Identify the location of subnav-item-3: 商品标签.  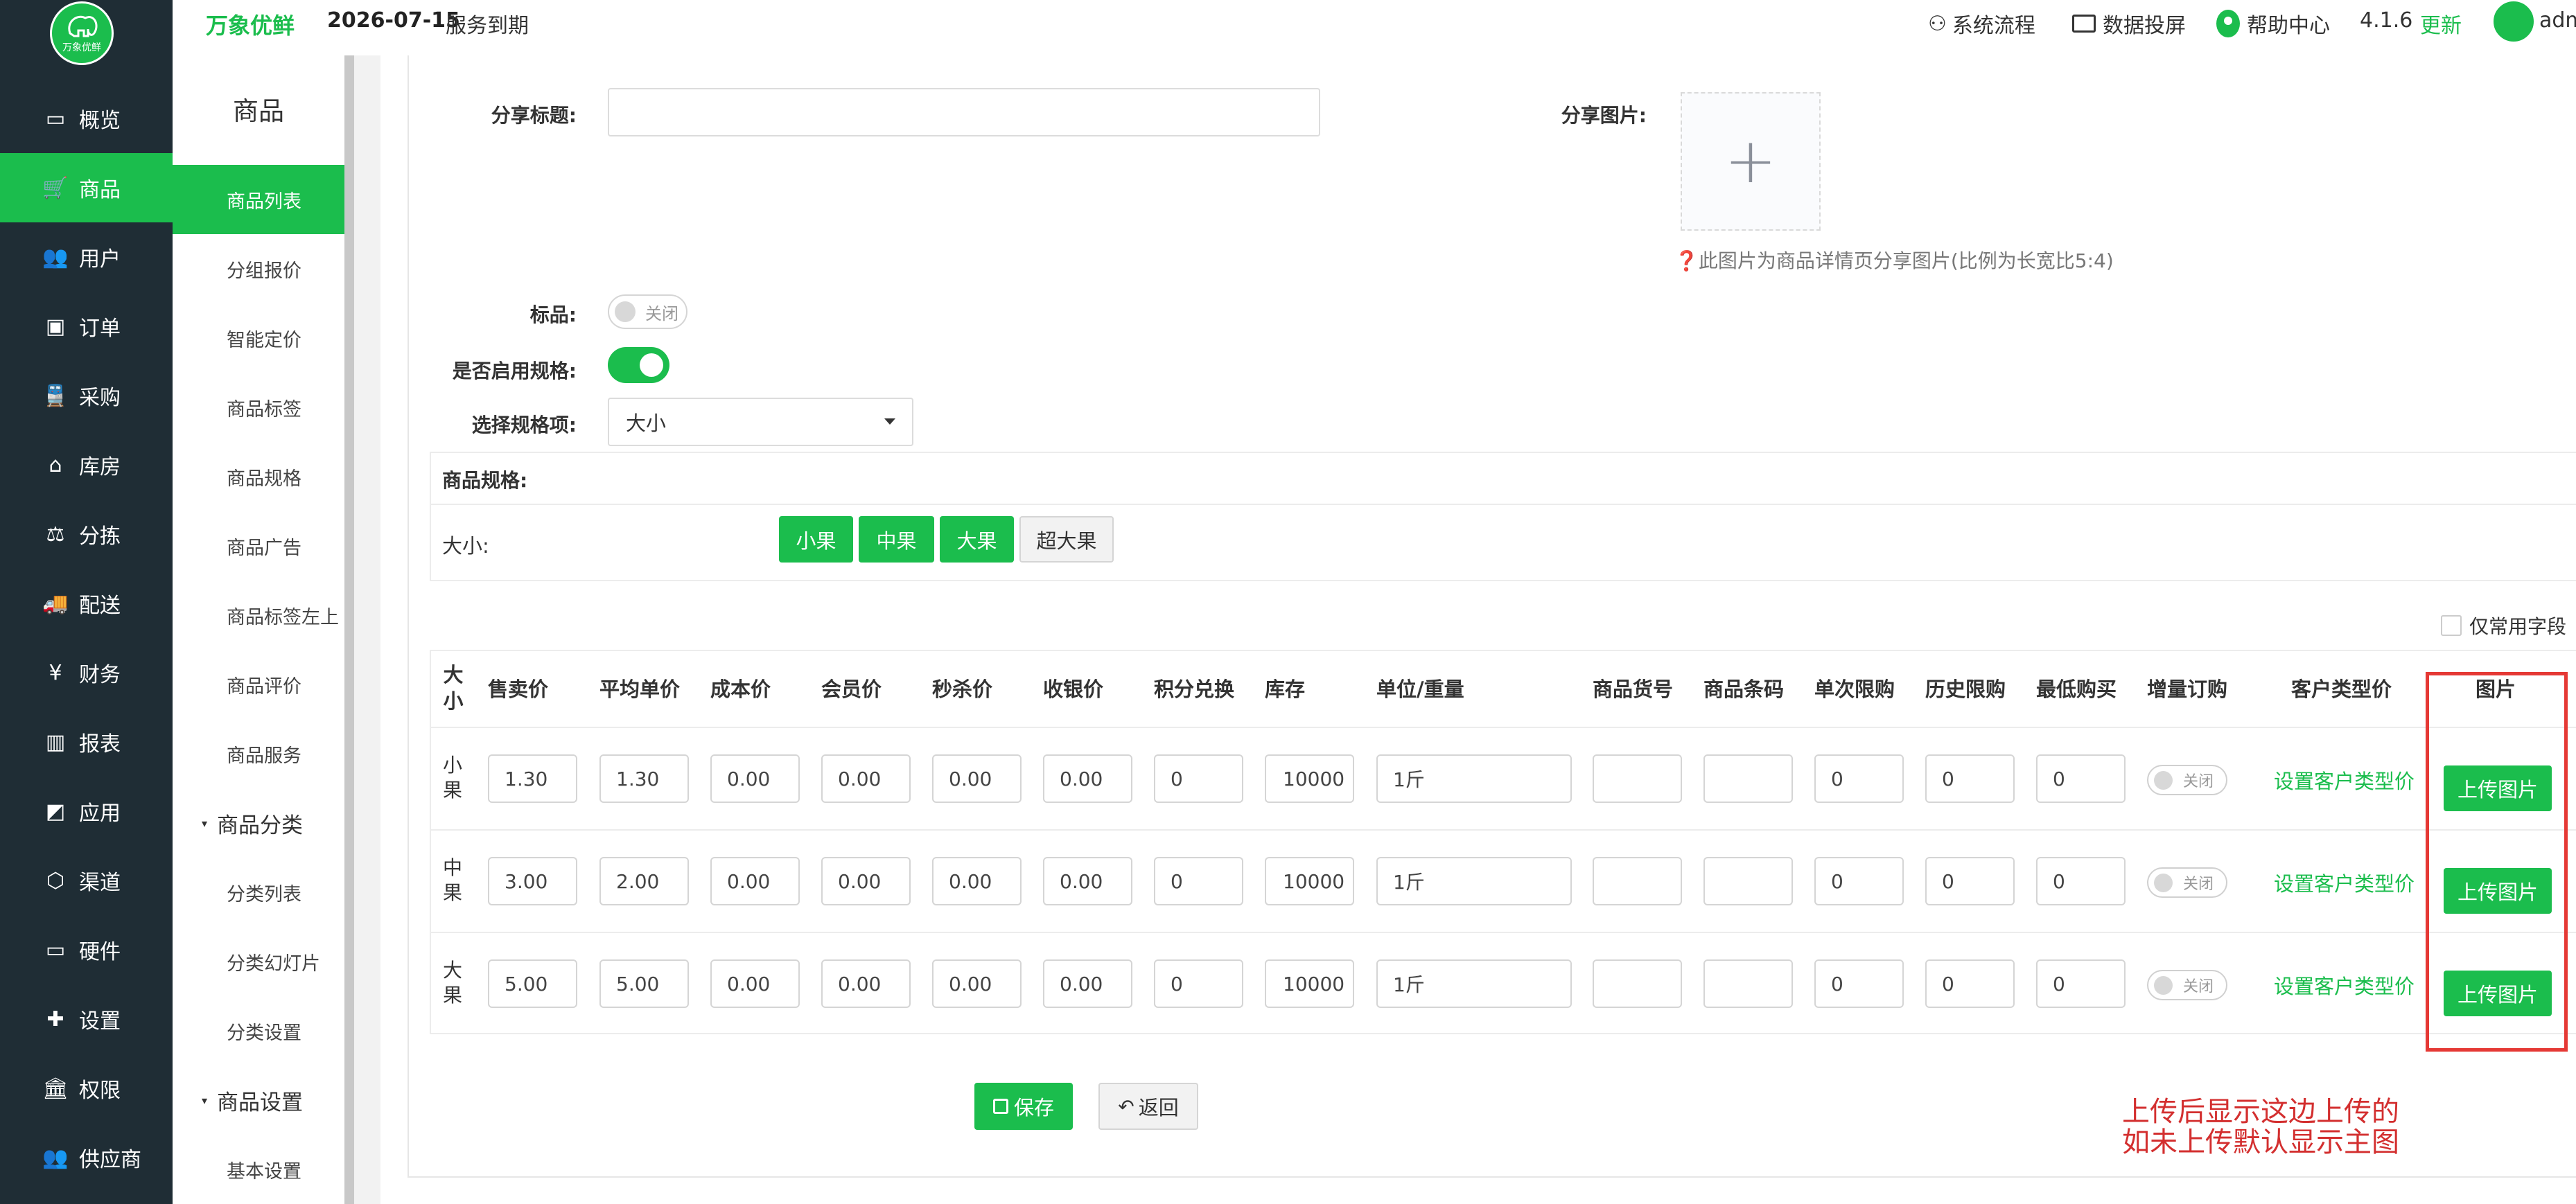
(258, 407).